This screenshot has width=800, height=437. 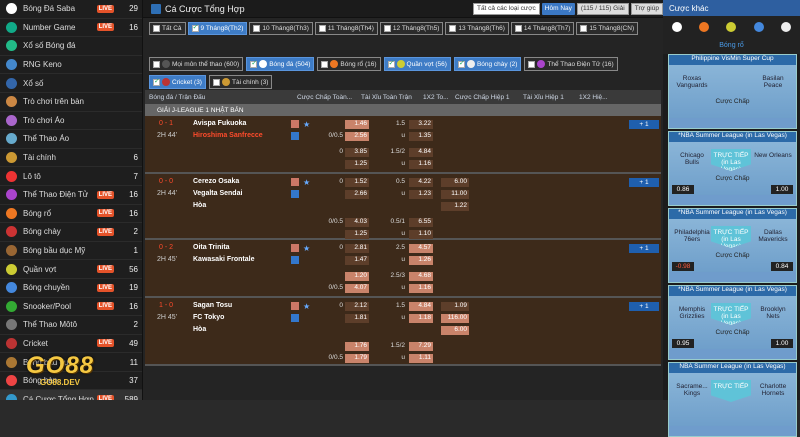 I want to click on date-filter: 11 Tháng8(Th4), so click(x=346, y=28).